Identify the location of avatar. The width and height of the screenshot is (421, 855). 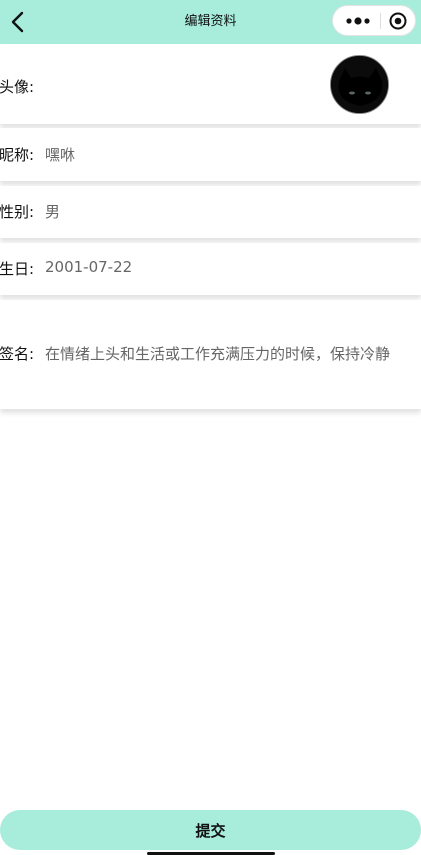
(359, 84).